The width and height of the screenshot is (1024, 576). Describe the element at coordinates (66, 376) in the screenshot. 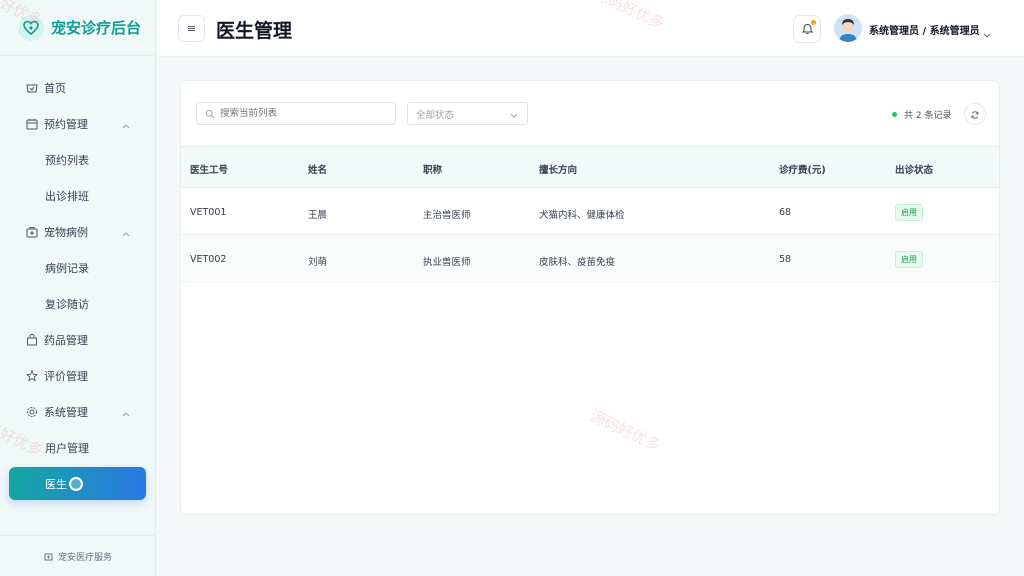

I see `sidebar-item-label: 评价管理` at that location.